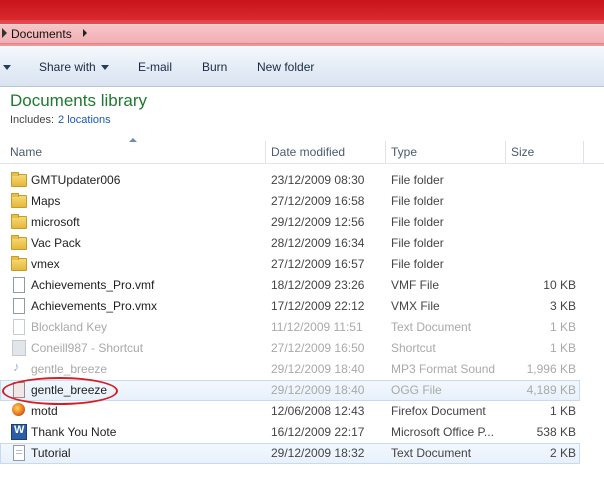 The image size is (604, 501). Describe the element at coordinates (74, 432) in the screenshot. I see `file-name: Thank You Note` at that location.